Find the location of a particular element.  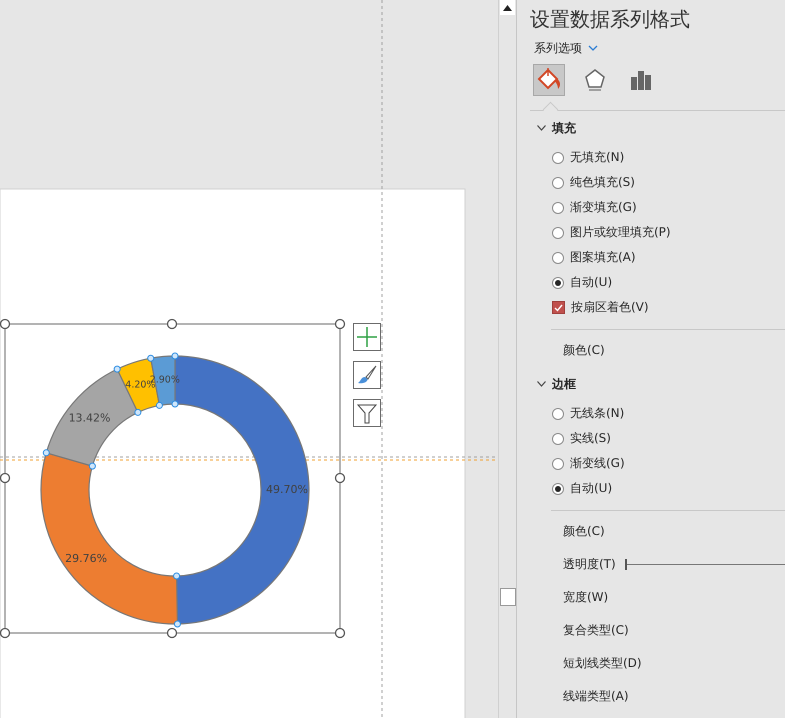

pane-title: 设置数据系列格式 is located at coordinates (610, 19).